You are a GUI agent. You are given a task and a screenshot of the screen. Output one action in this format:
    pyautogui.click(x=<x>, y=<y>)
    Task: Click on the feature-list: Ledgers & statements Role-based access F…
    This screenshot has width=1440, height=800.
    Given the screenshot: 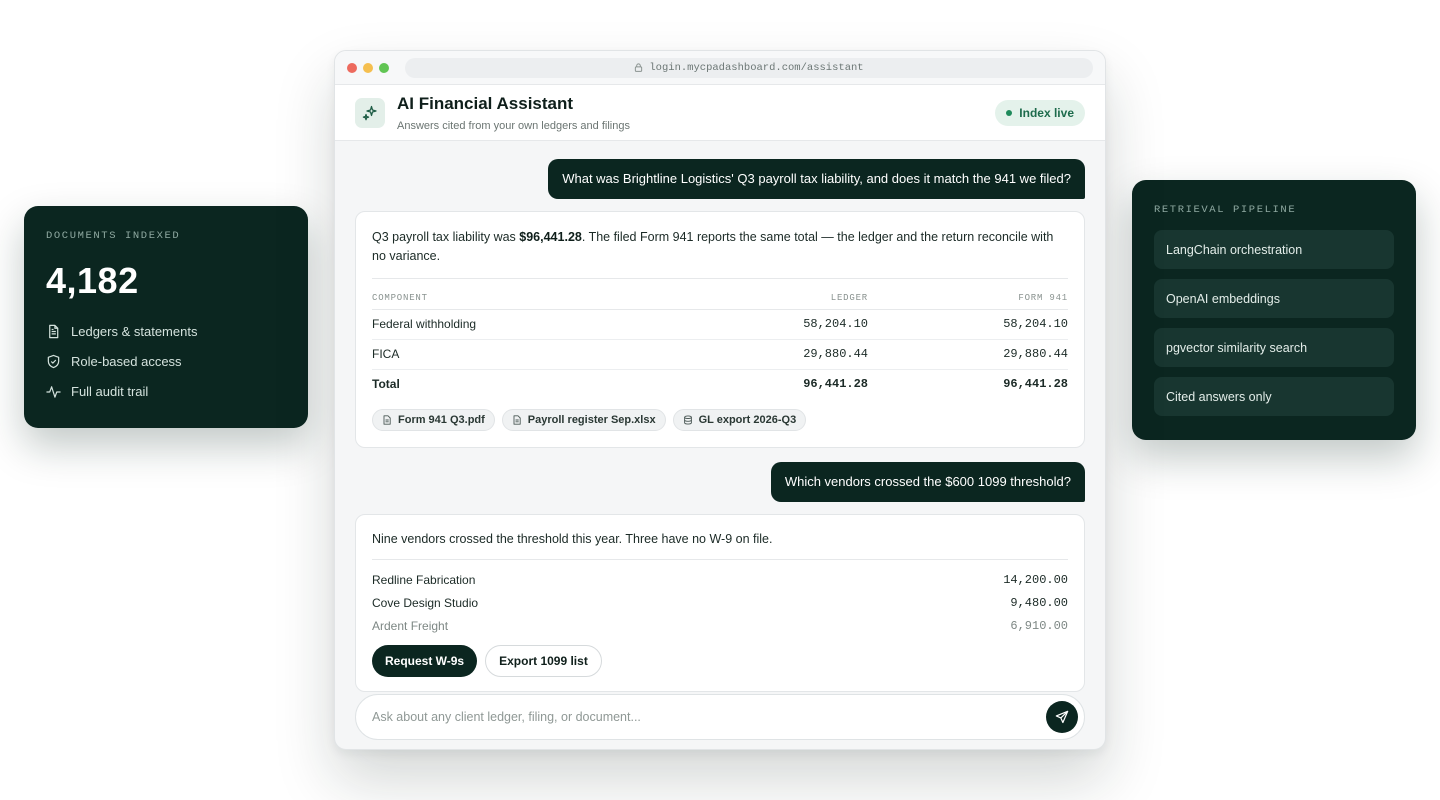 What is the action you would take?
    pyautogui.click(x=166, y=361)
    